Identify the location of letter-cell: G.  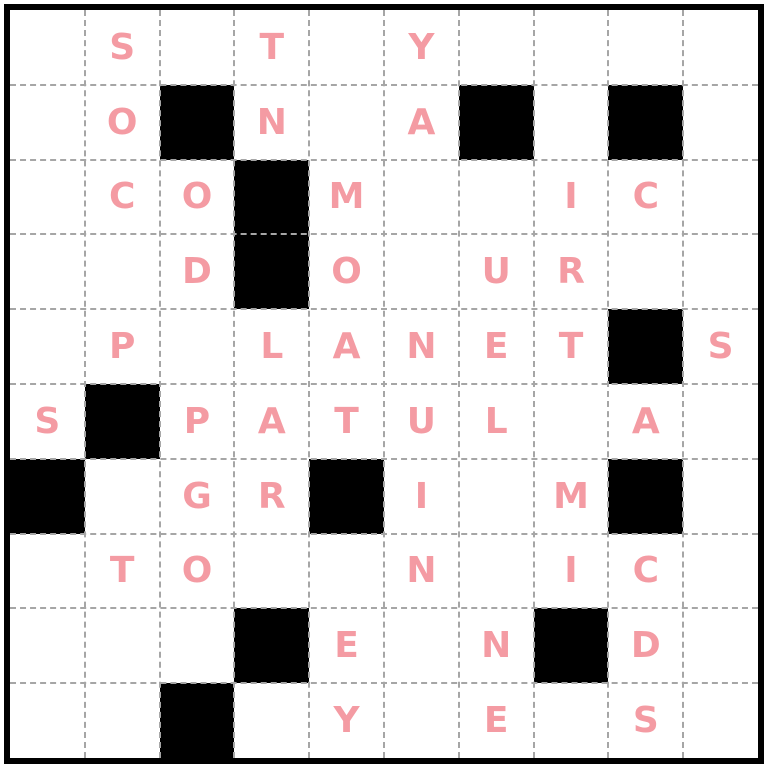
(197, 496).